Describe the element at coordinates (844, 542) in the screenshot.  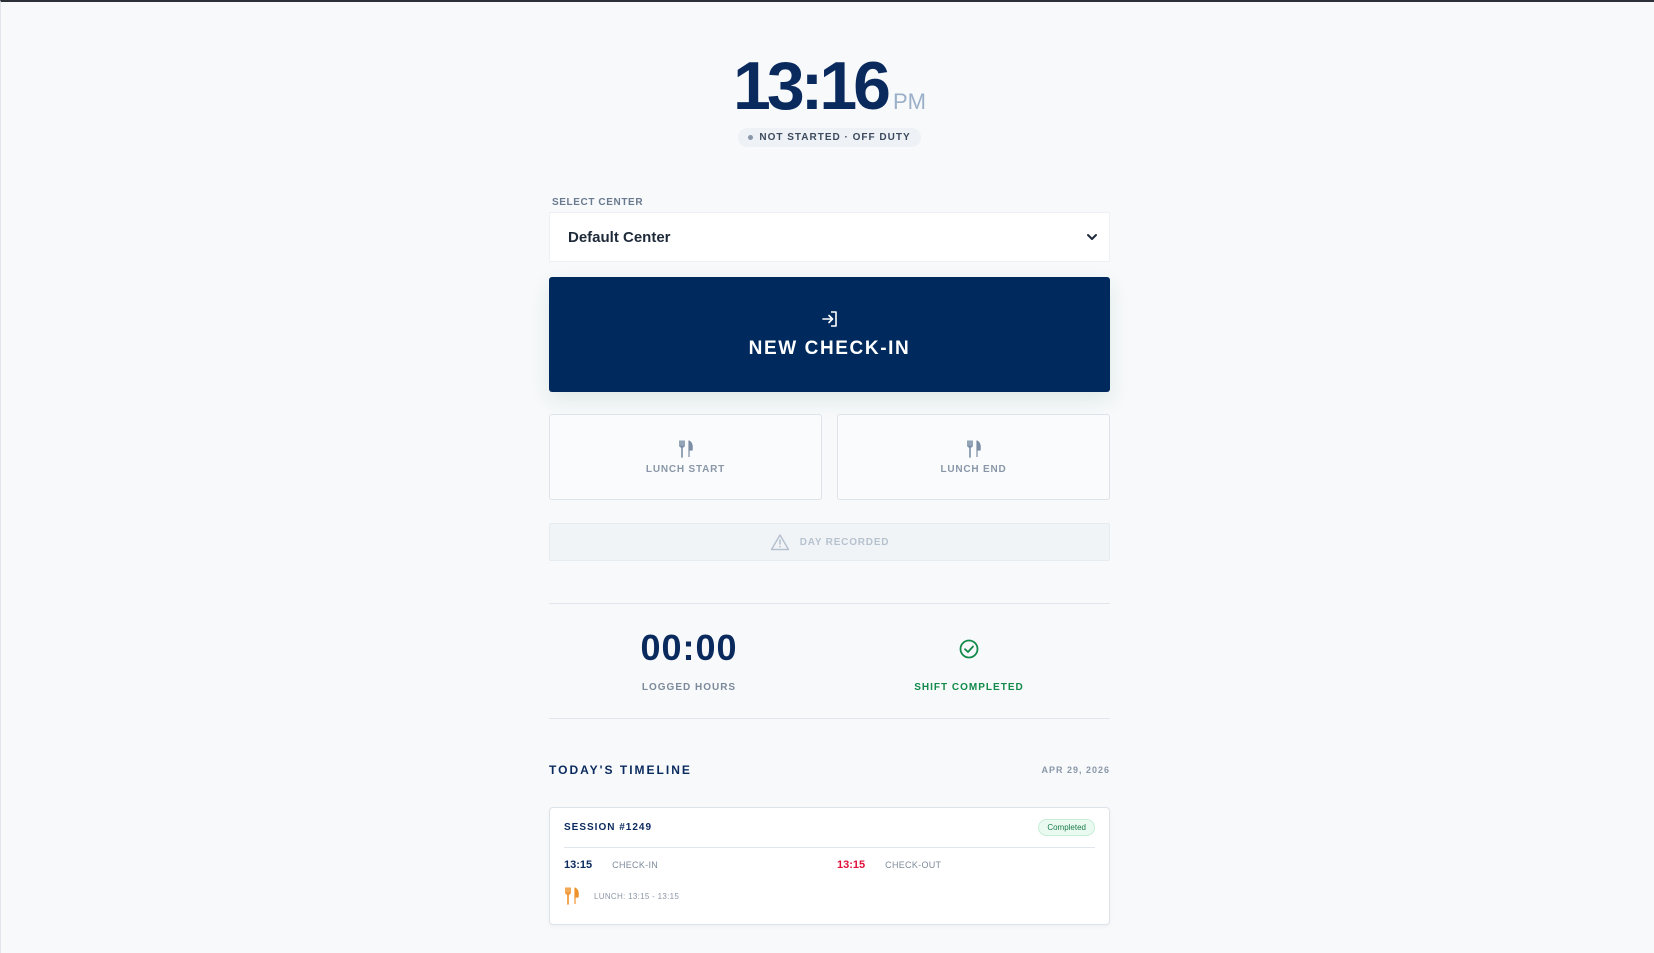
I see `day-recorded-label: DAY RECORDED` at that location.